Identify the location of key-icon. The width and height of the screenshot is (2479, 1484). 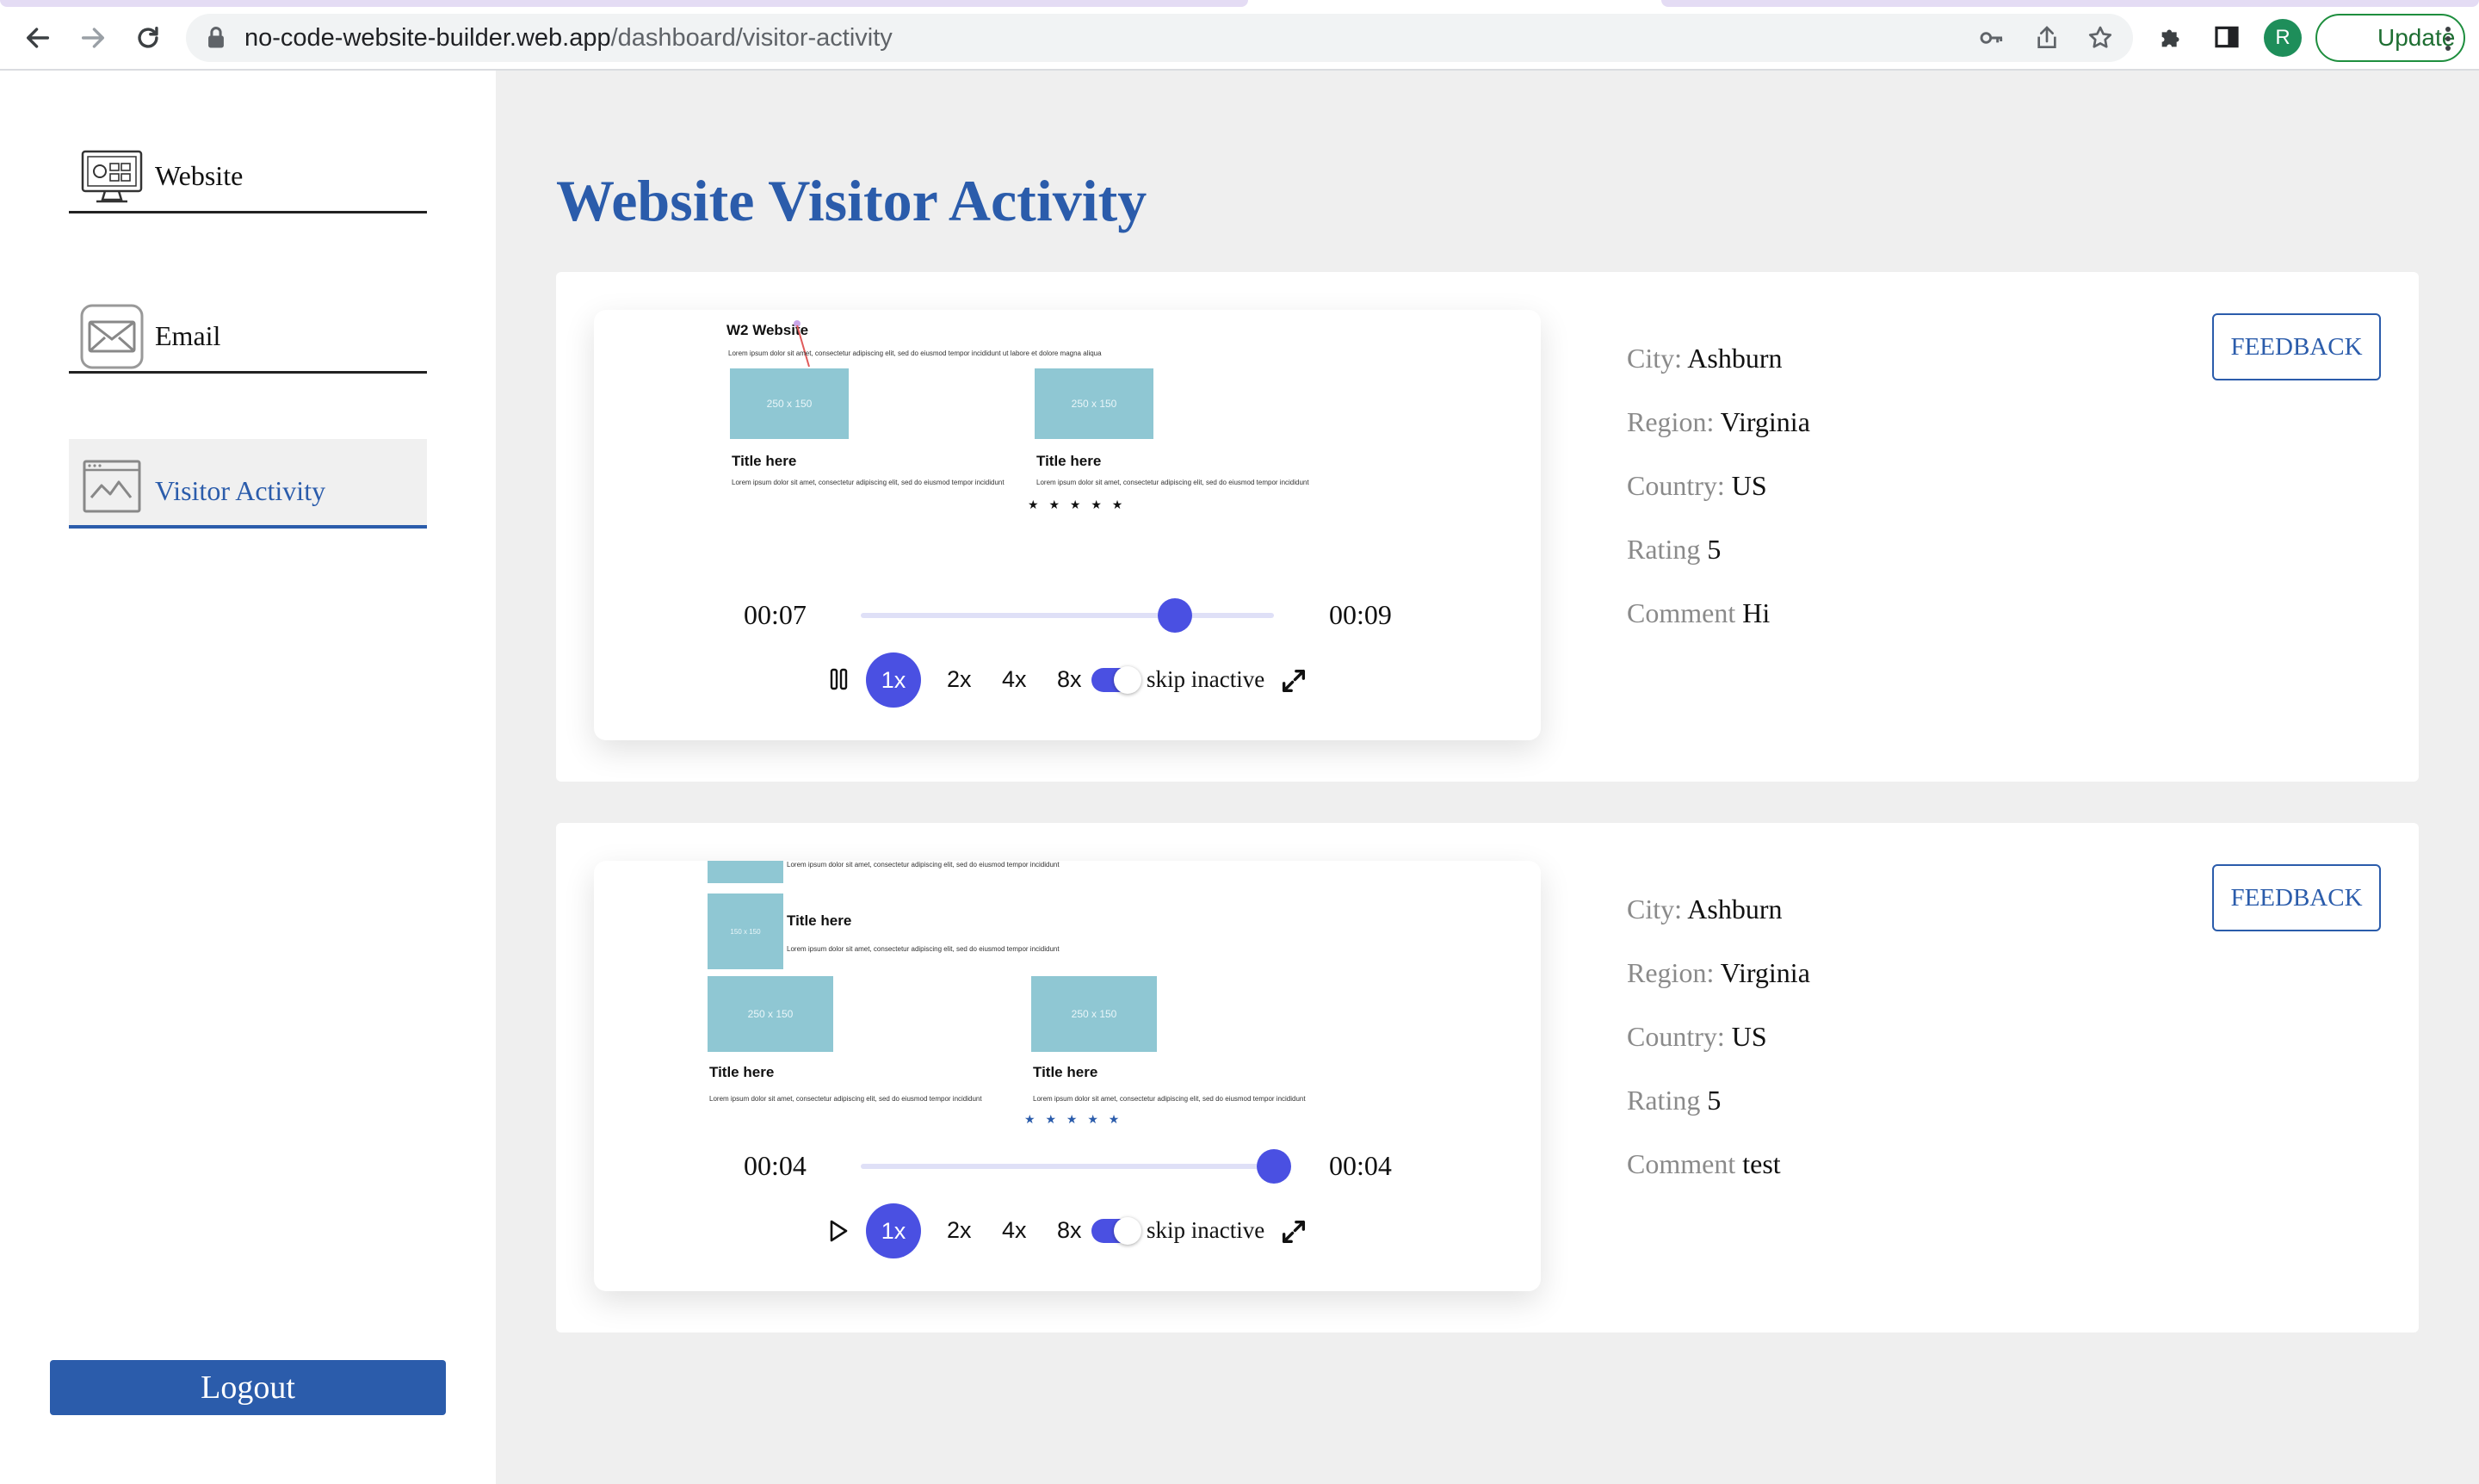
(1992, 38).